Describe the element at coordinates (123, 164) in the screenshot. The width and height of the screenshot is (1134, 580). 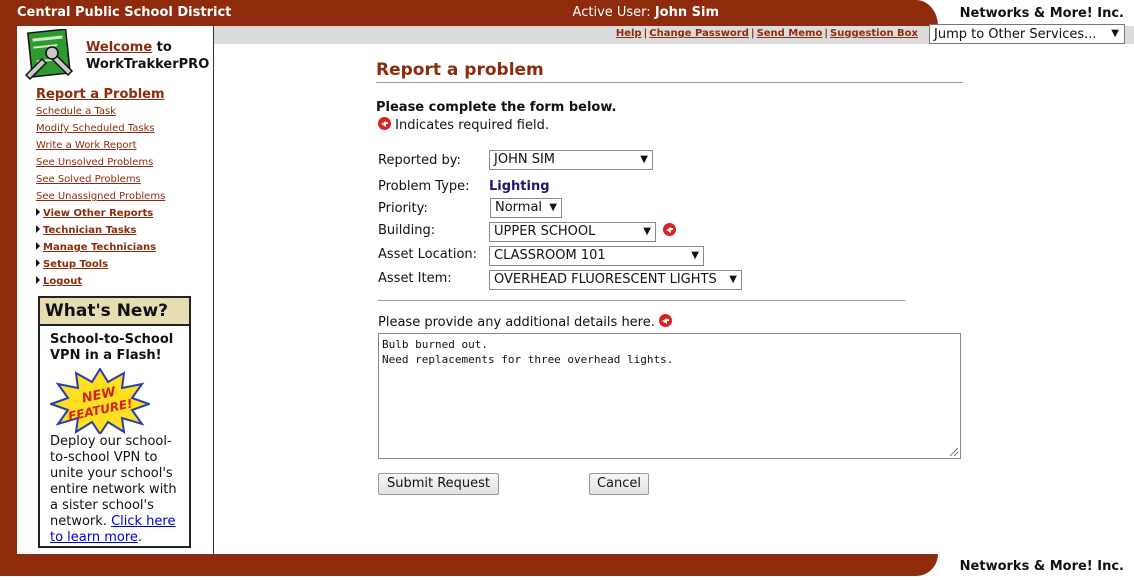
I see `sidebar-item-unsolved-problems: See Unsolved Problems` at that location.